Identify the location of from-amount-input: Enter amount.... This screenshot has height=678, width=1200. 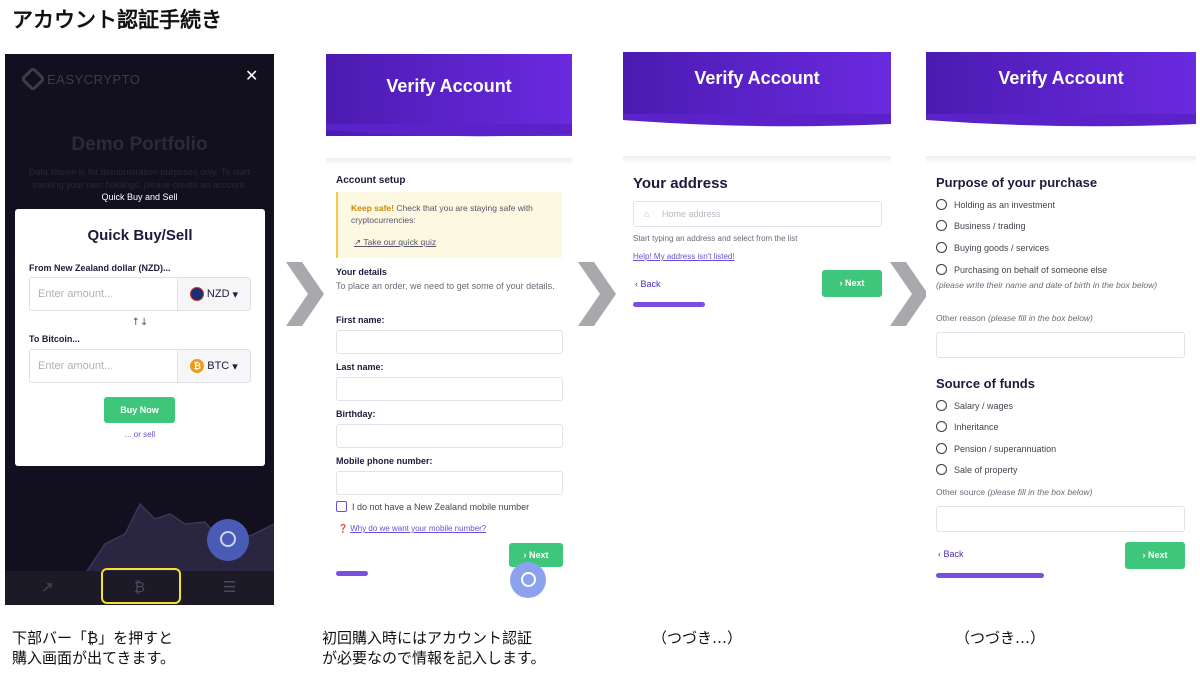
(103, 294).